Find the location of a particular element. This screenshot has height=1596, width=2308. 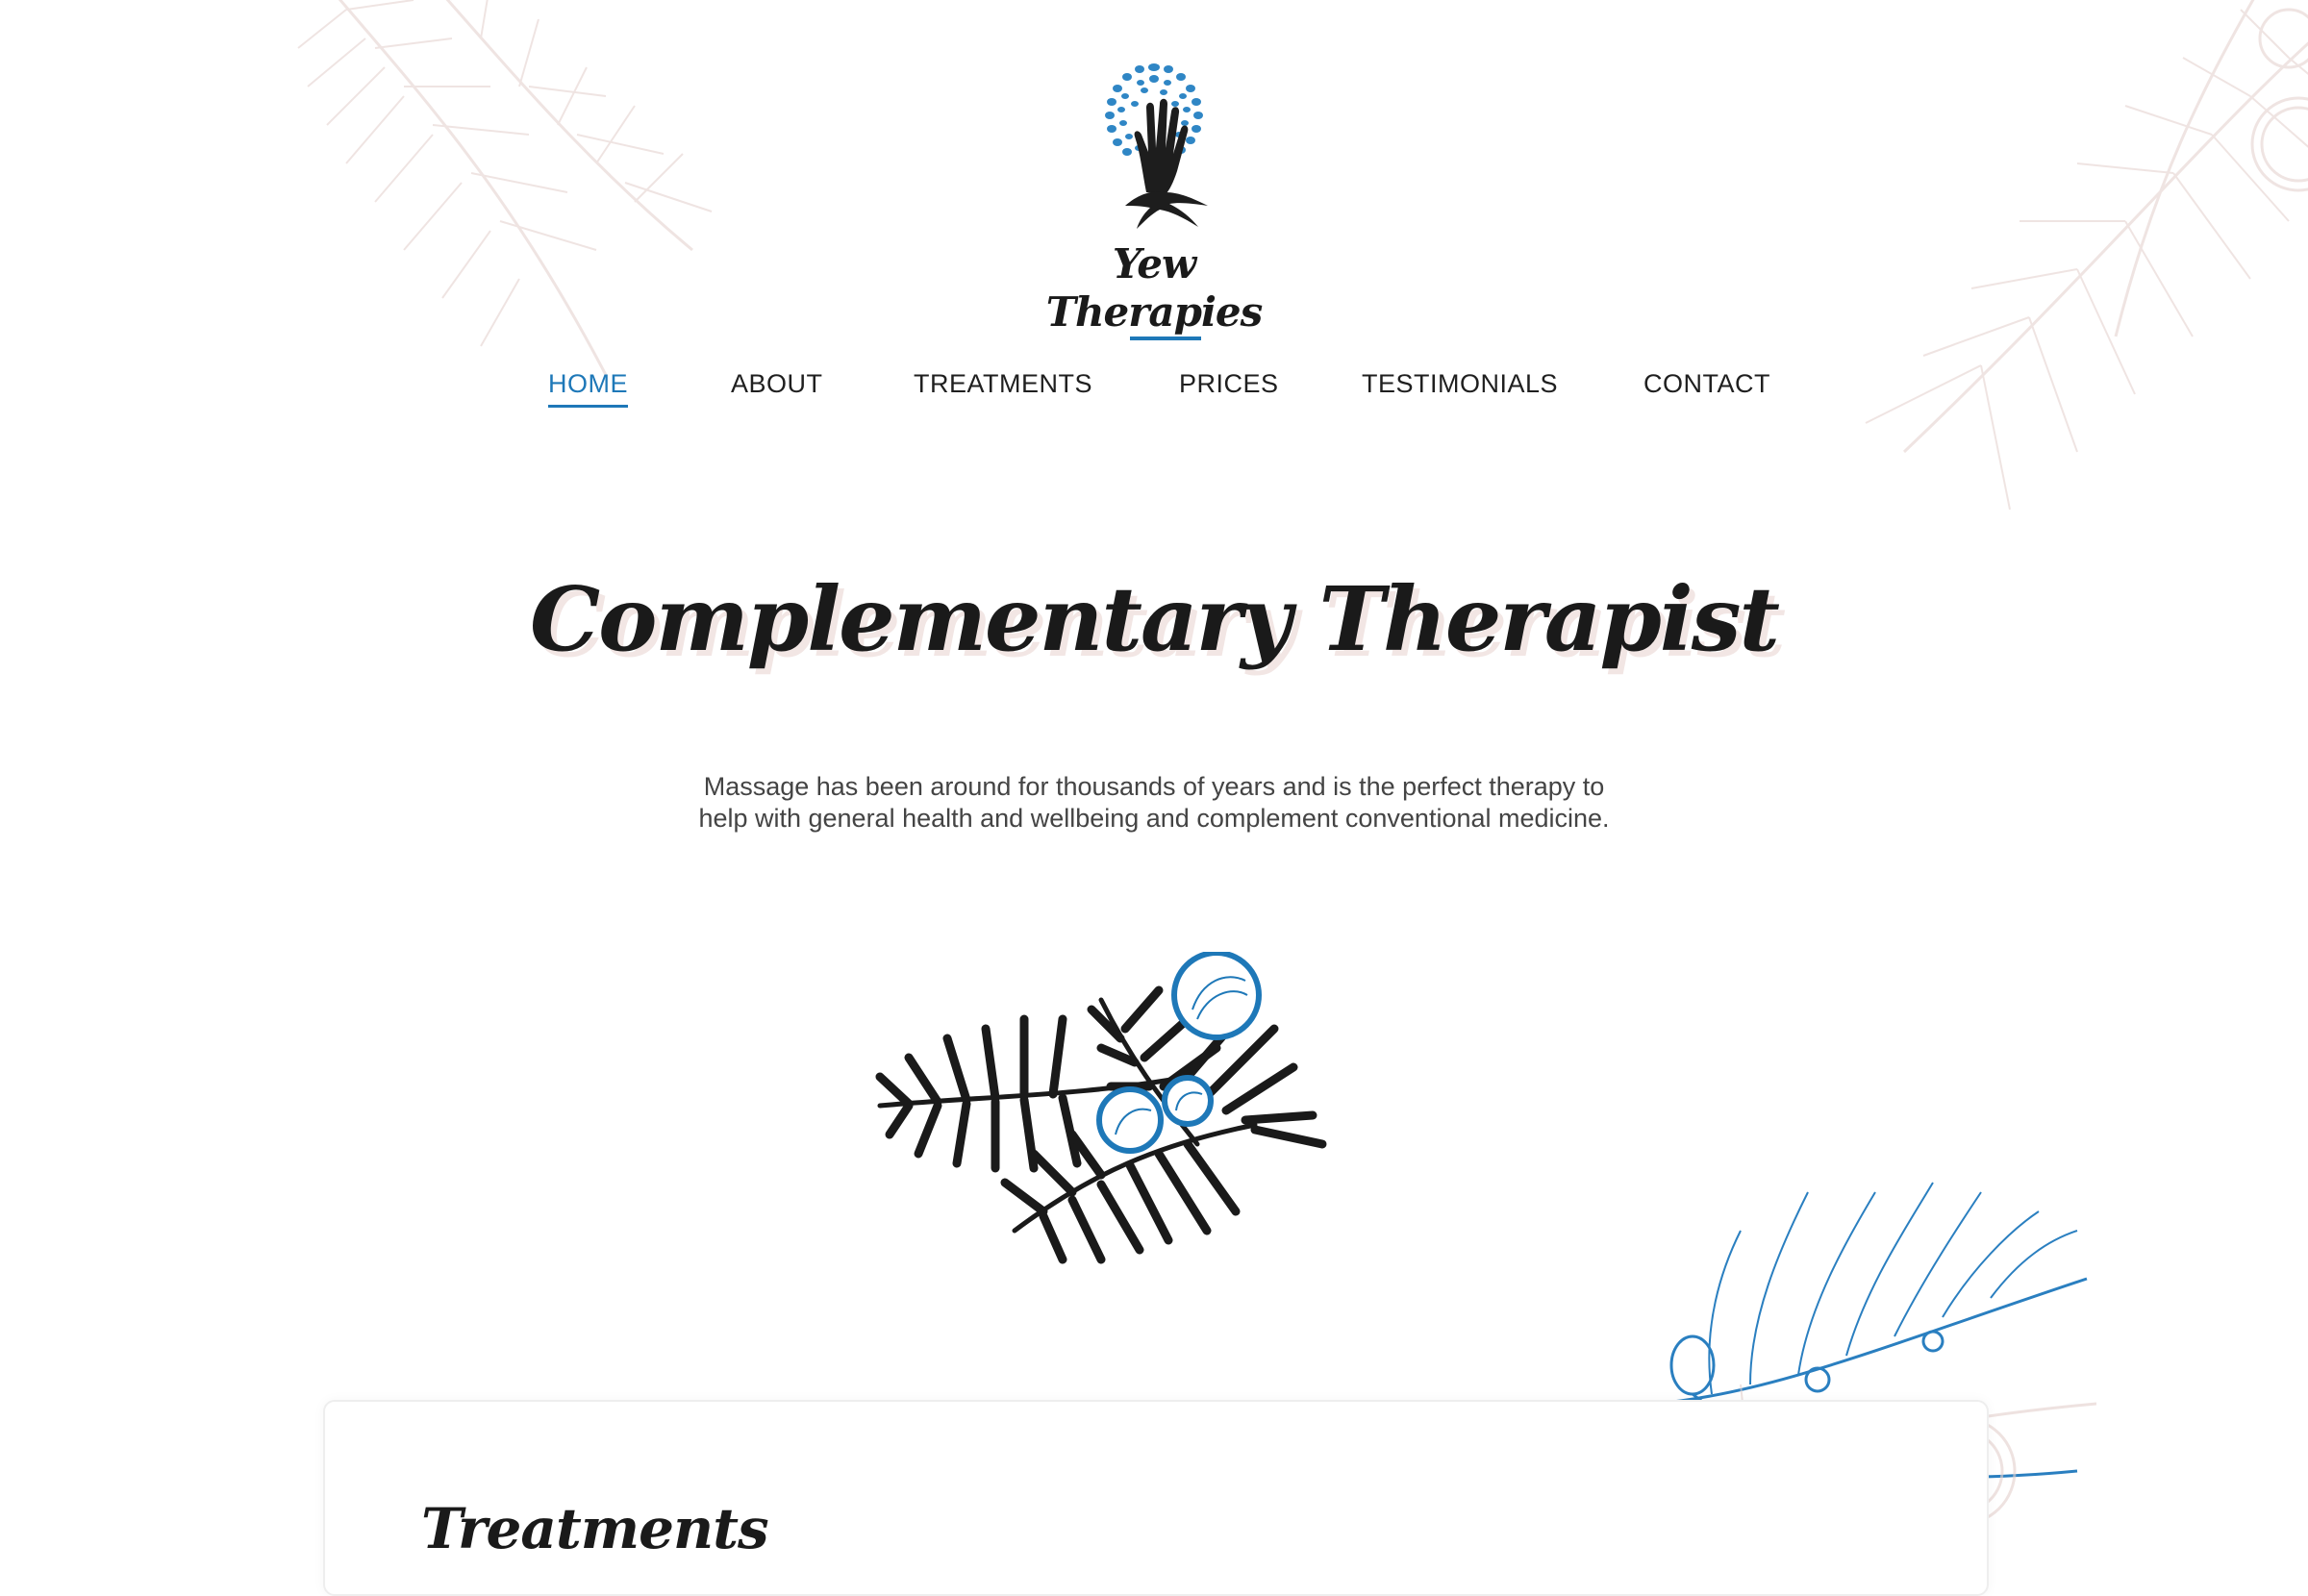

hero-title: Complementary Therapist is located at coordinates (1155, 619).